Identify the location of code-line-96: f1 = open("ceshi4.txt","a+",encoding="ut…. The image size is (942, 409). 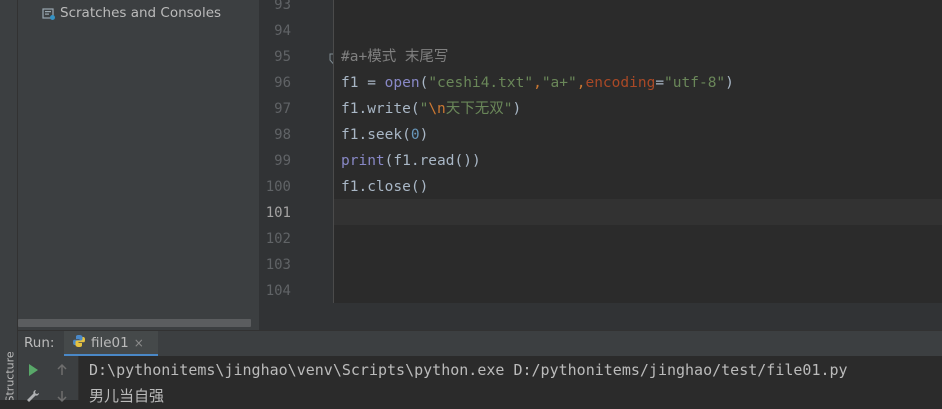
(537, 83).